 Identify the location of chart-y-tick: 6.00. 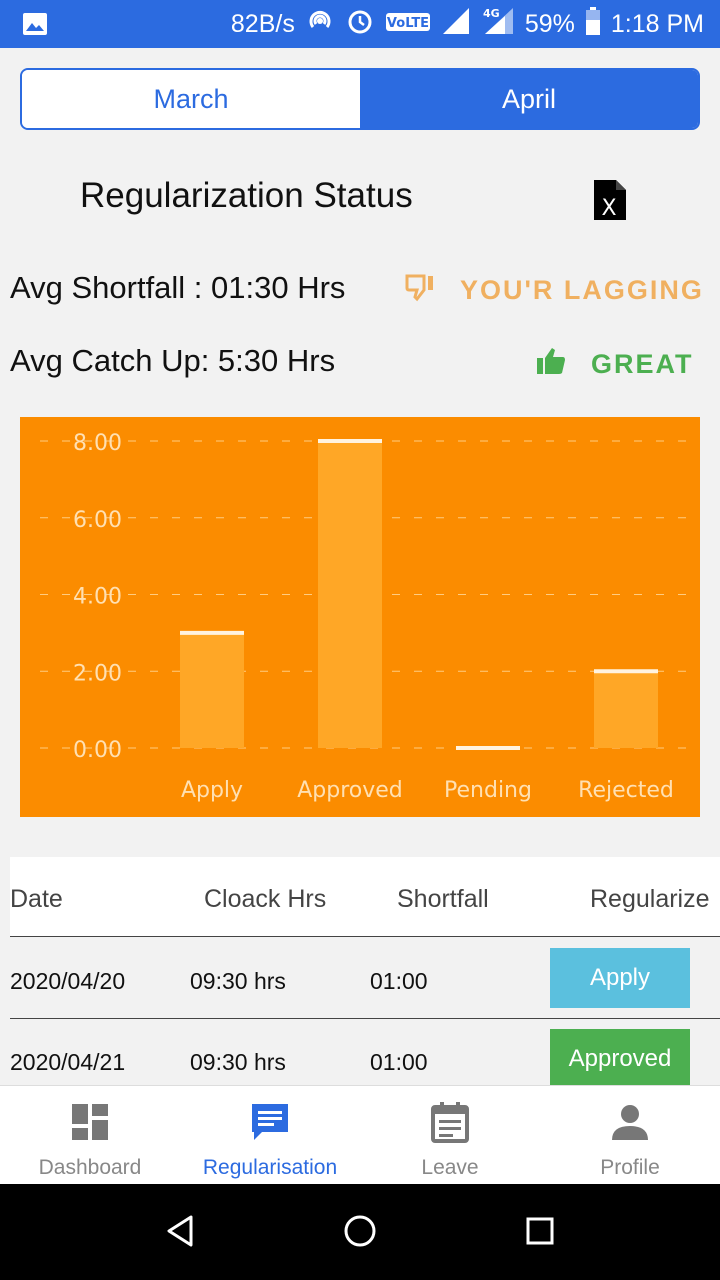
(97, 520).